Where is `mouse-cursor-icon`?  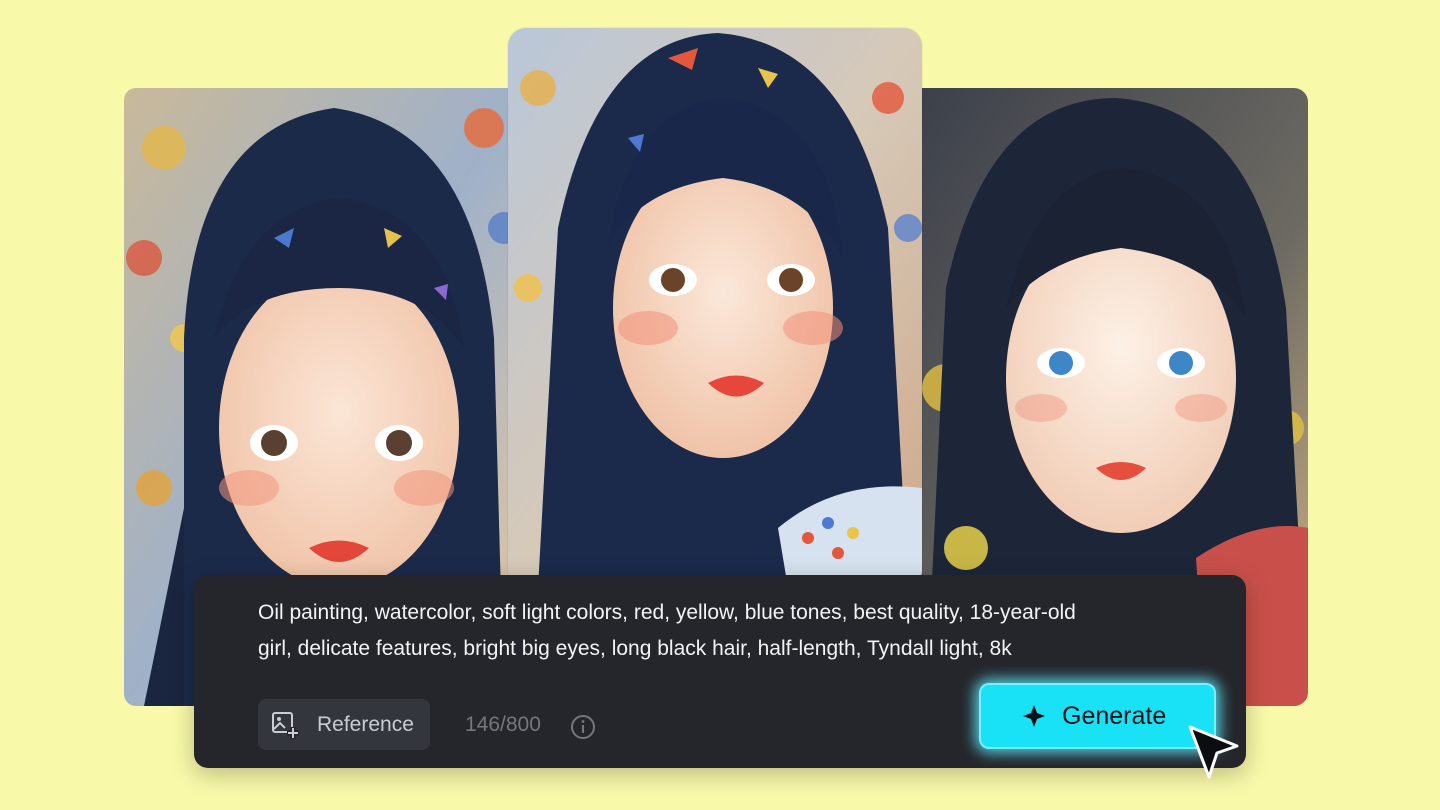 mouse-cursor-icon is located at coordinates (1213, 752).